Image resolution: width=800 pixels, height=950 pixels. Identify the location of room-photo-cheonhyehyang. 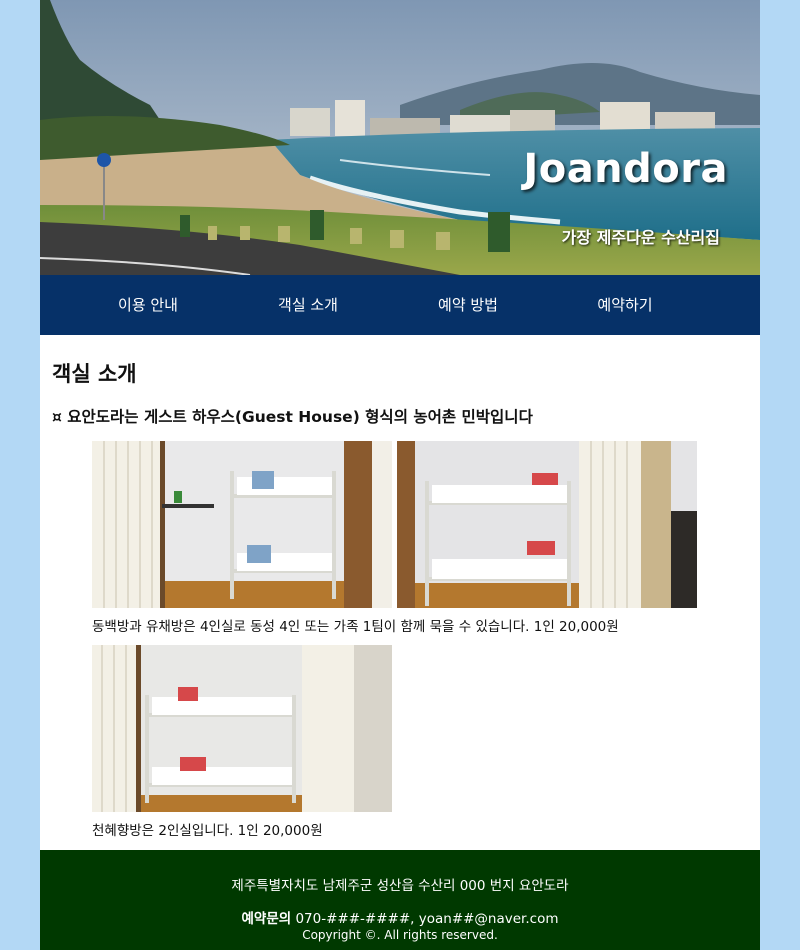
(242, 728).